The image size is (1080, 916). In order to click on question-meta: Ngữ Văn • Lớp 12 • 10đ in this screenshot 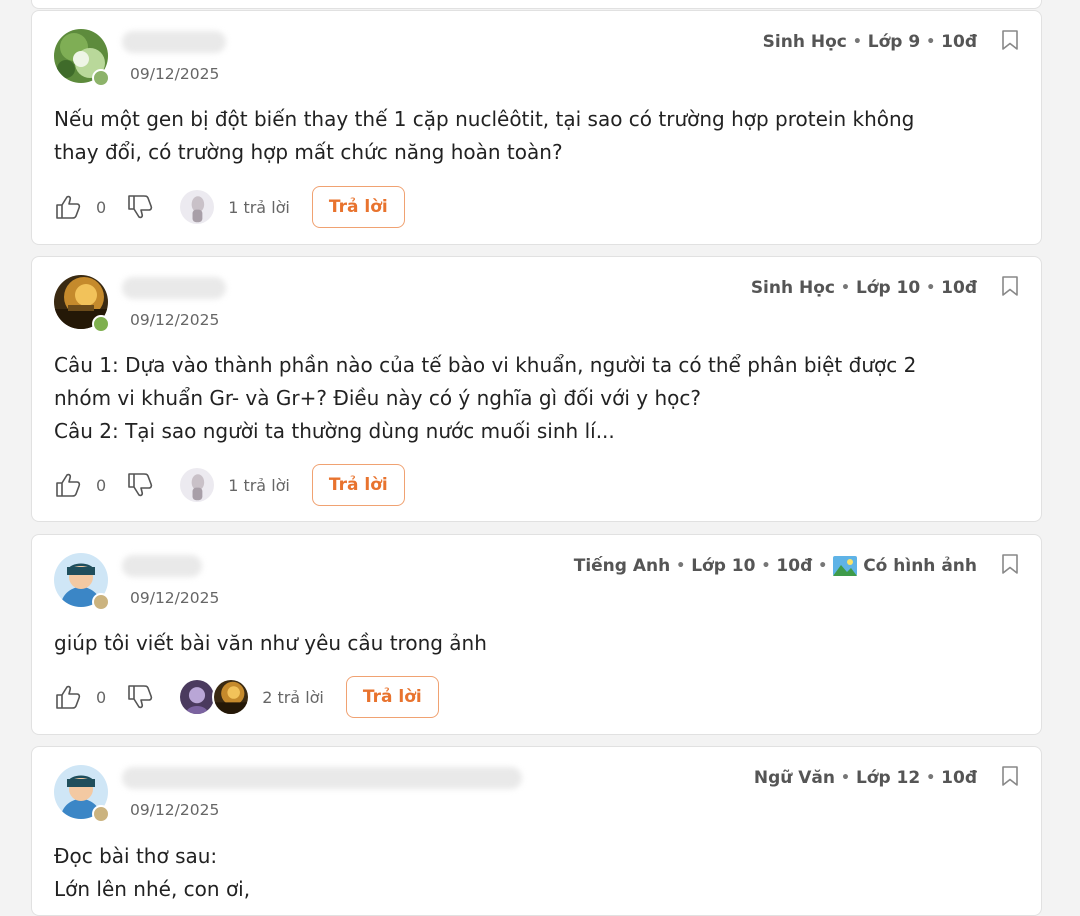, I will do `click(865, 778)`.